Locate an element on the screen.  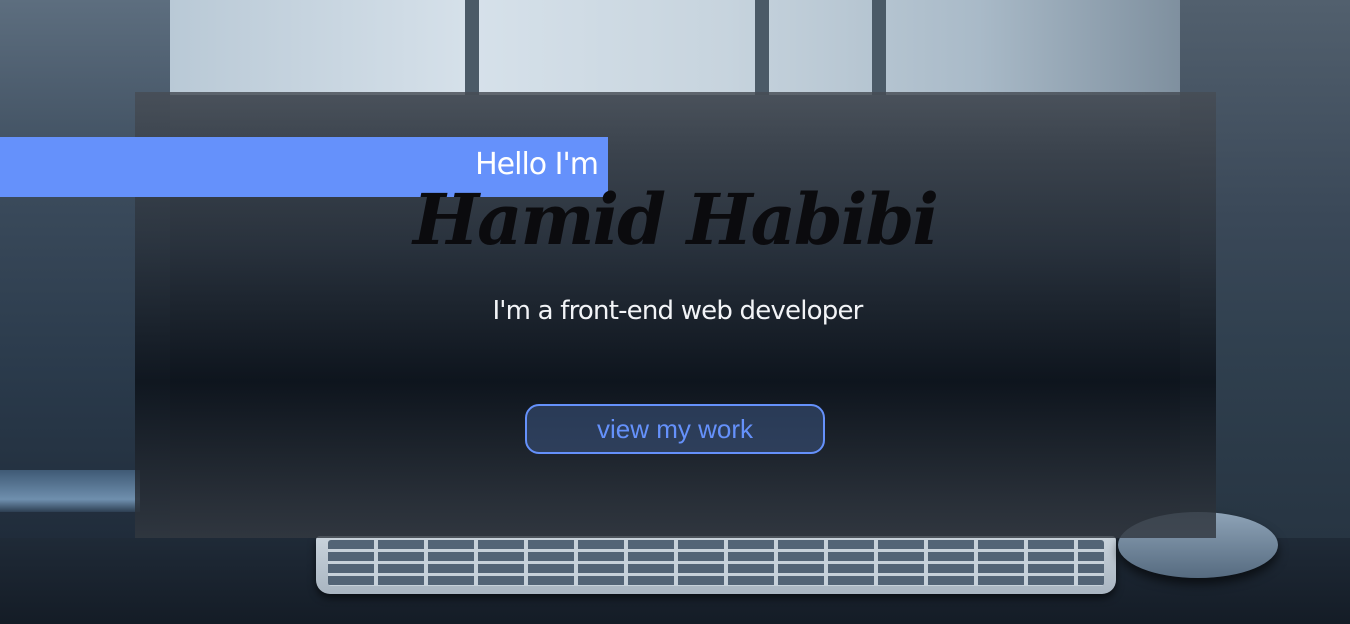
hero-name: Hamid Habibi is located at coordinates (675, 219).